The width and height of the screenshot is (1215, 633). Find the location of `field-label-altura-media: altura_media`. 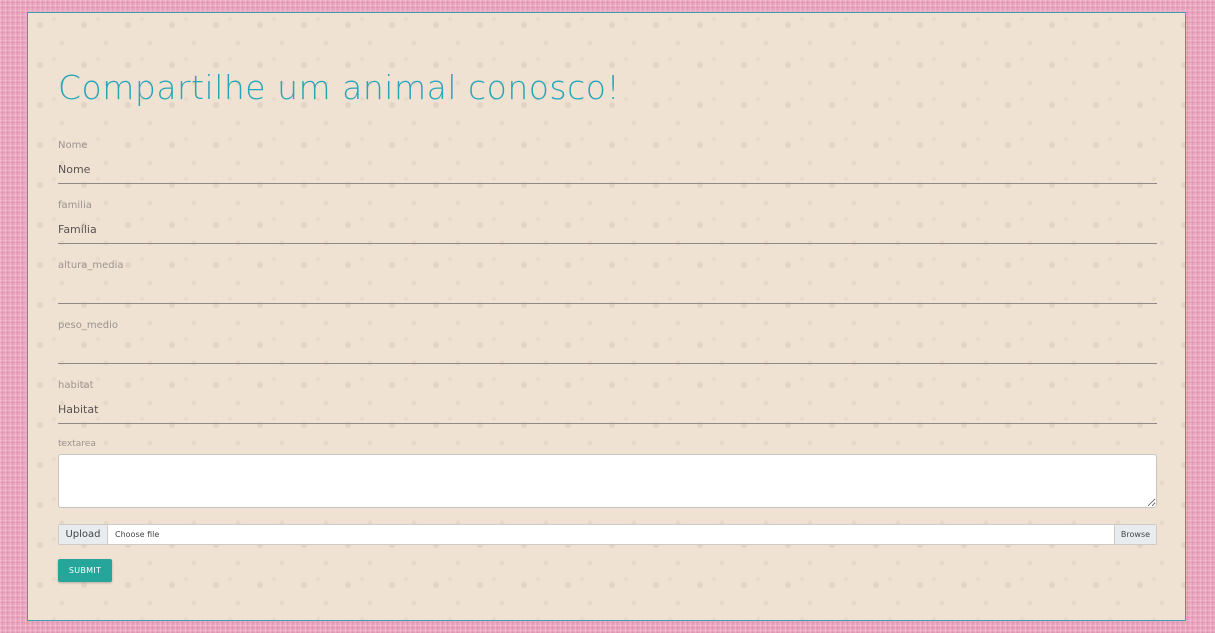

field-label-altura-media: altura_media is located at coordinates (91, 265).